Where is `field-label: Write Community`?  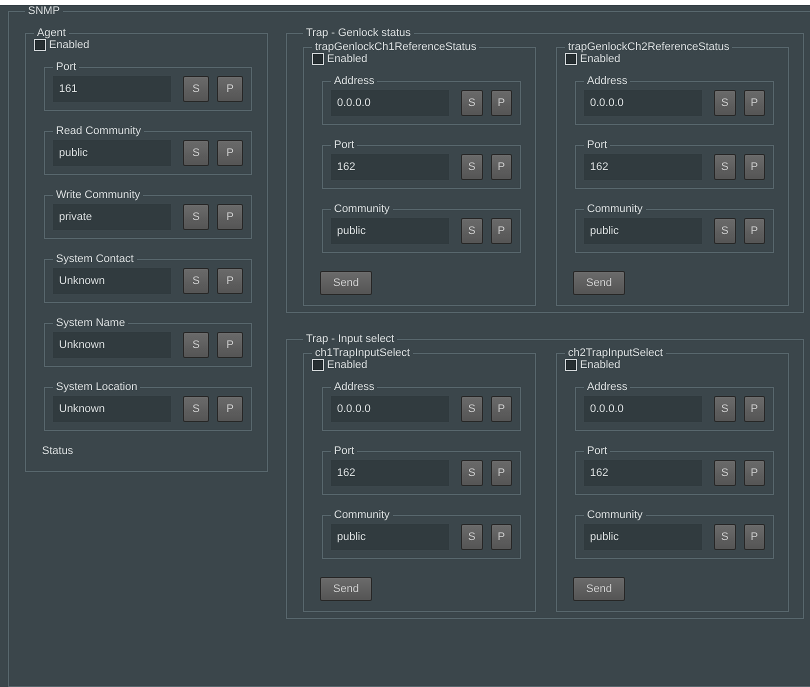
field-label: Write Community is located at coordinates (98, 195).